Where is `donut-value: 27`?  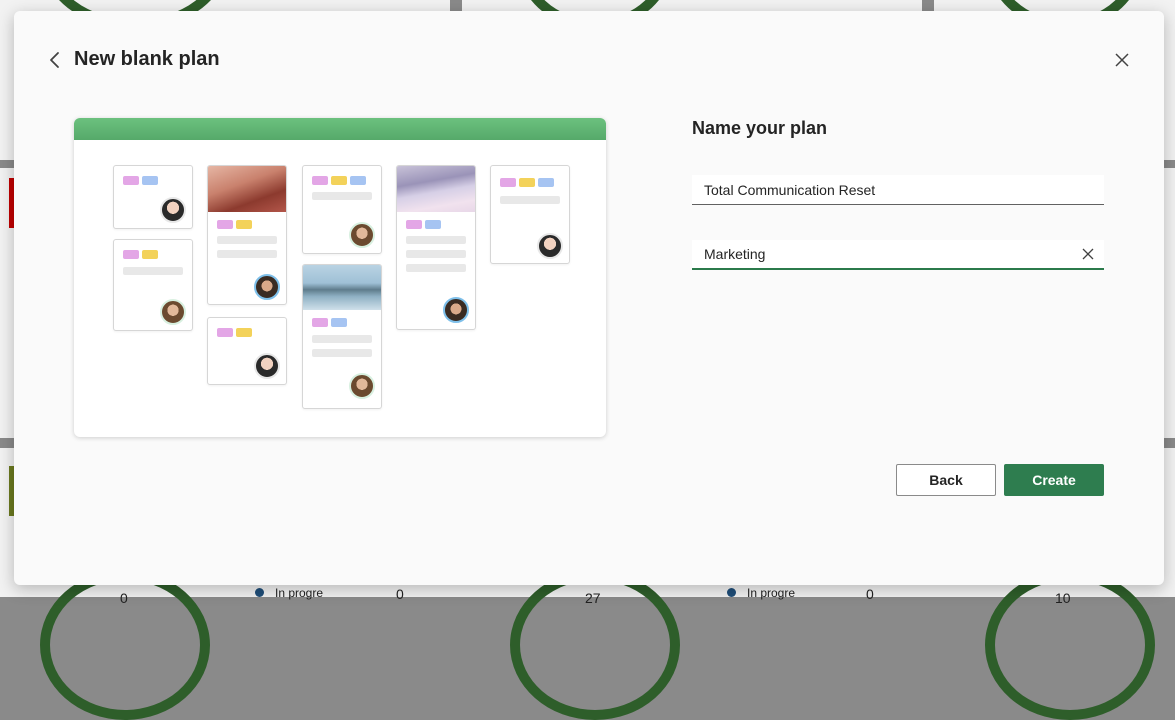 donut-value: 27 is located at coordinates (593, 598).